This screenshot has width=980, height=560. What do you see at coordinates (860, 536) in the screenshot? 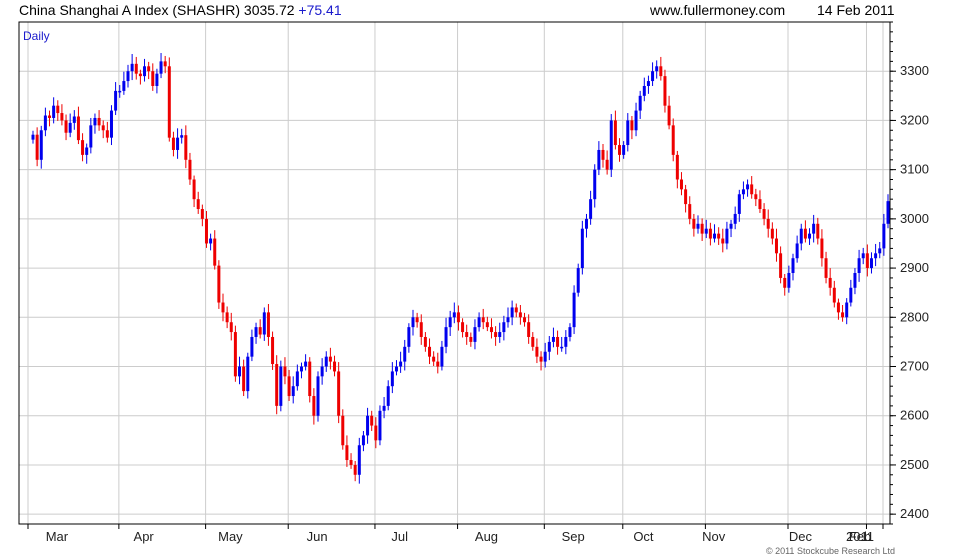
I see `x-tick-label: Feb` at bounding box center [860, 536].